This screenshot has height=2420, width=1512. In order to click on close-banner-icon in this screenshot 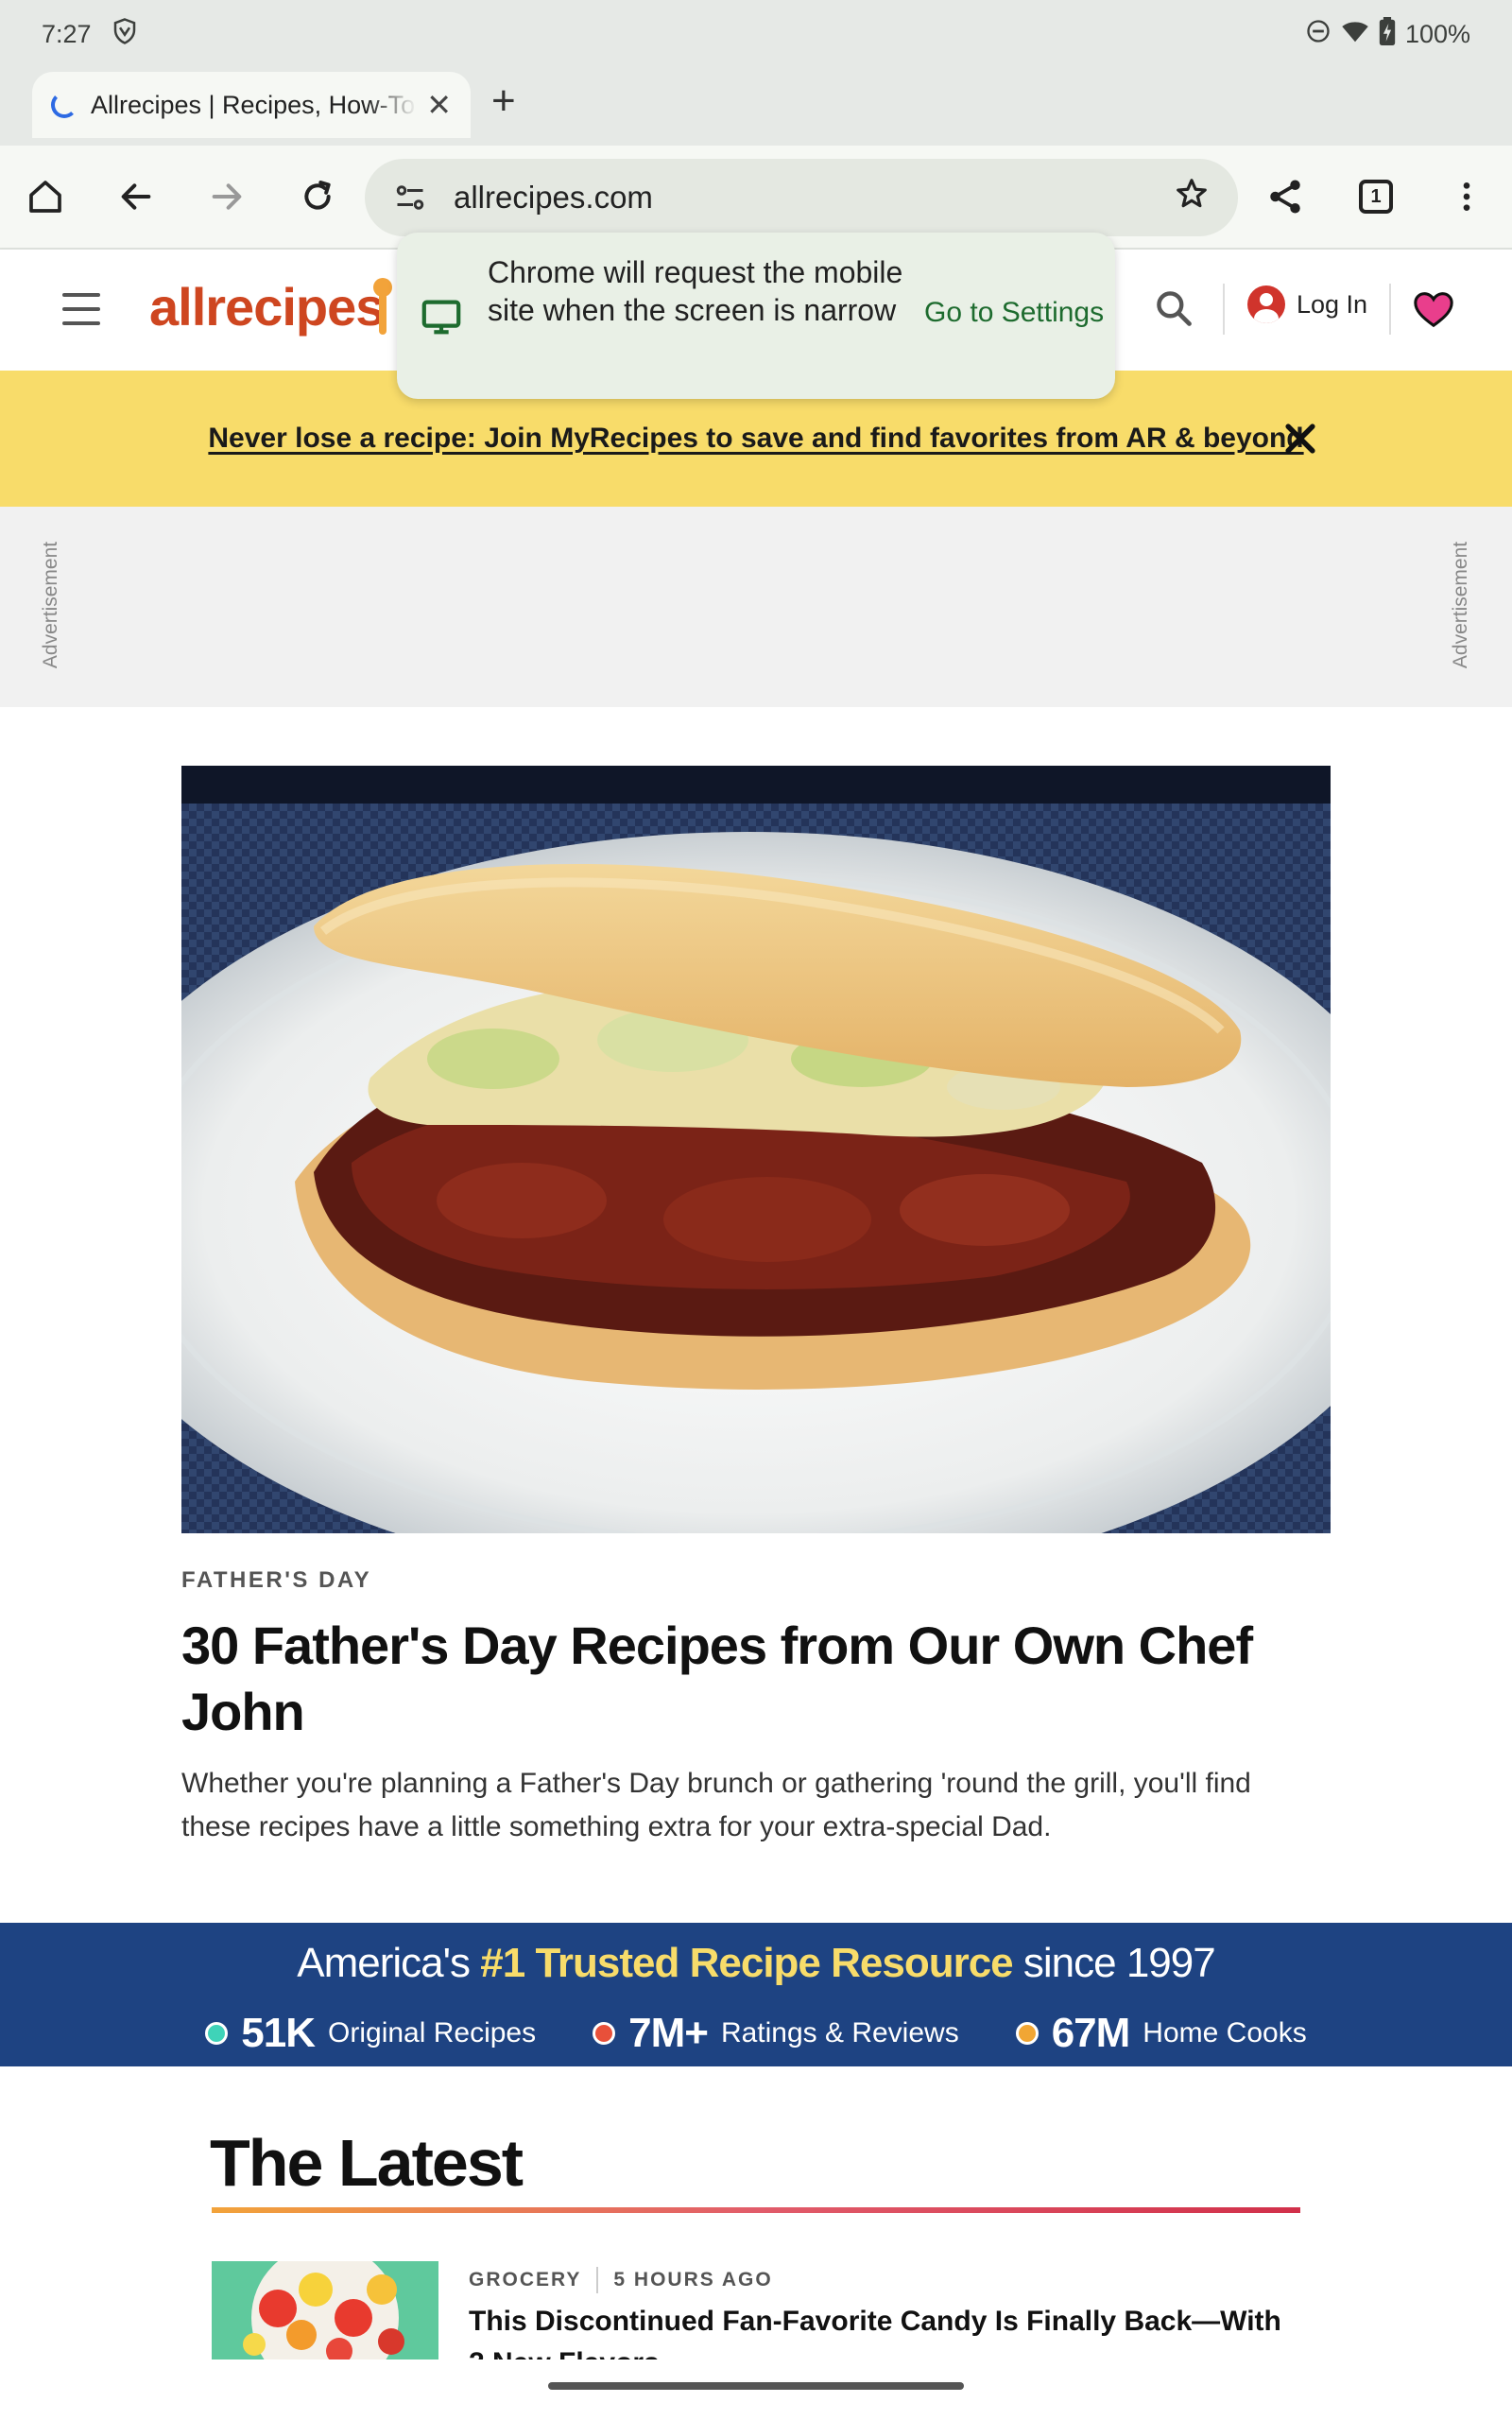, I will do `click(1300, 441)`.